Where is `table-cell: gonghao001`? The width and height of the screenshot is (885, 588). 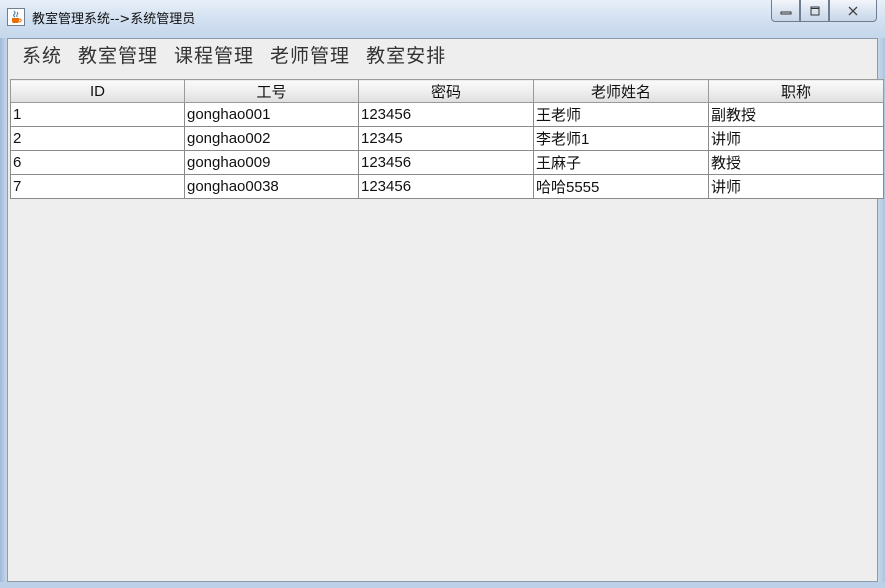 table-cell: gonghao001 is located at coordinates (271, 114).